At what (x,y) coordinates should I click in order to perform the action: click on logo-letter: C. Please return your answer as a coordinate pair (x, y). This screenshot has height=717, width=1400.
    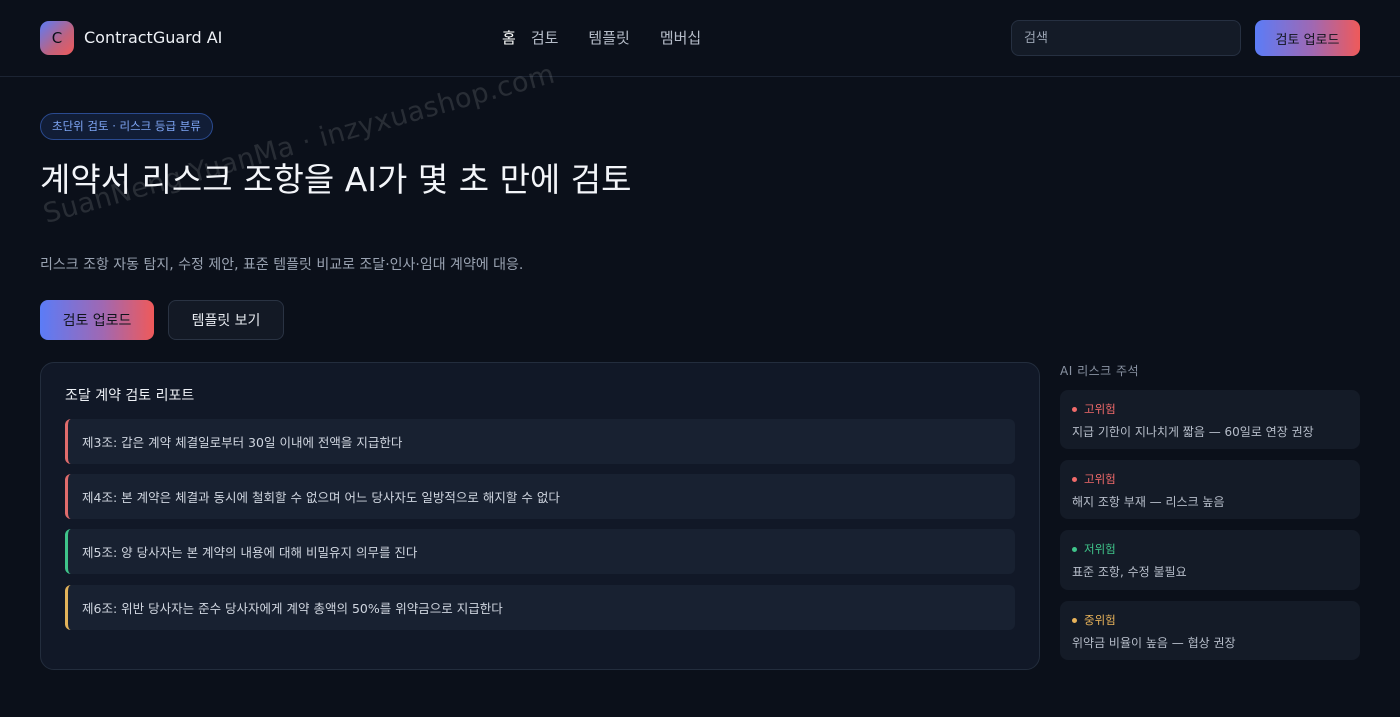
    Looking at the image, I should click on (57, 38).